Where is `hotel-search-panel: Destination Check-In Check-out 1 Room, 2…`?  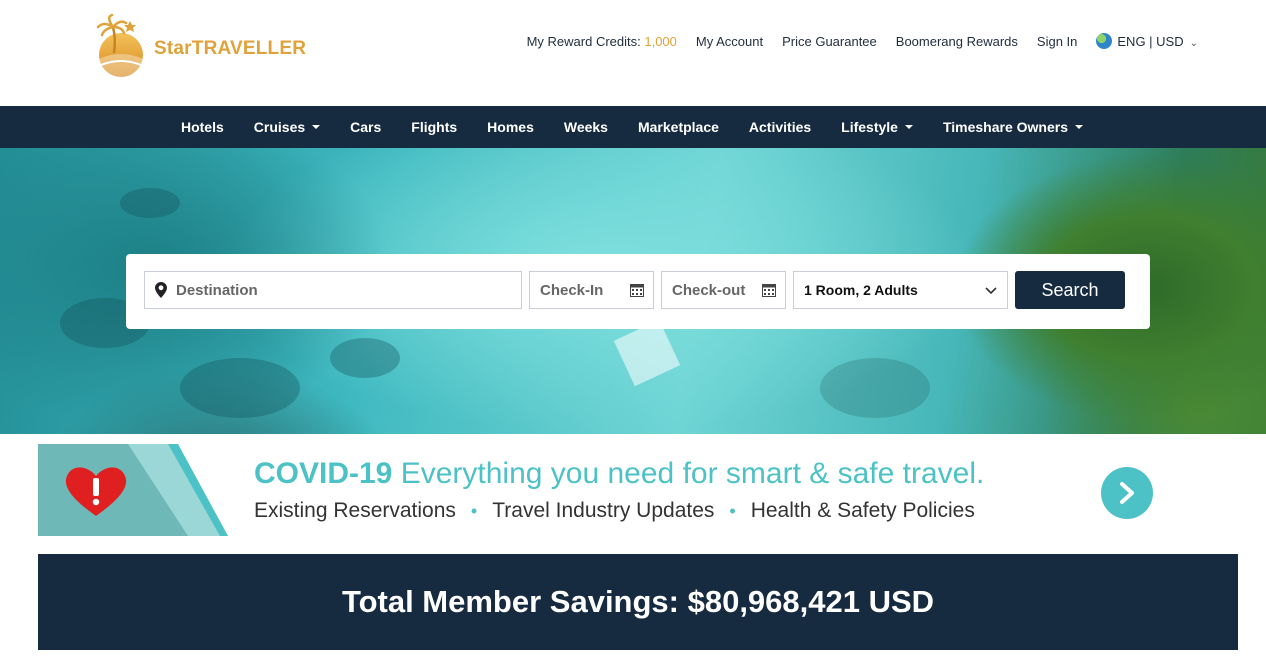
hotel-search-panel: Destination Check-In Check-out 1 Room, 2… is located at coordinates (638, 291).